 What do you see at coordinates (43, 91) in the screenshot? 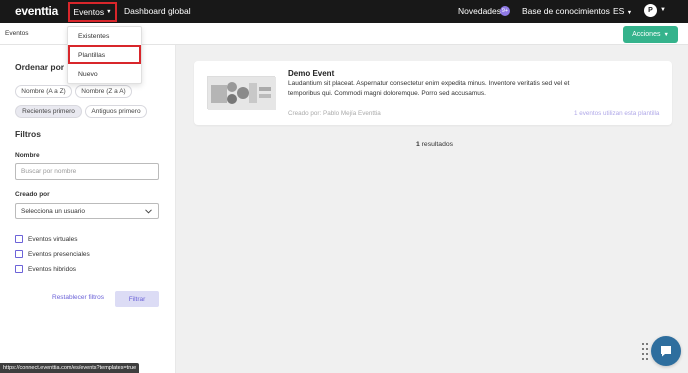
I see `sort-name-asc: Nombre (A a Z)` at bounding box center [43, 91].